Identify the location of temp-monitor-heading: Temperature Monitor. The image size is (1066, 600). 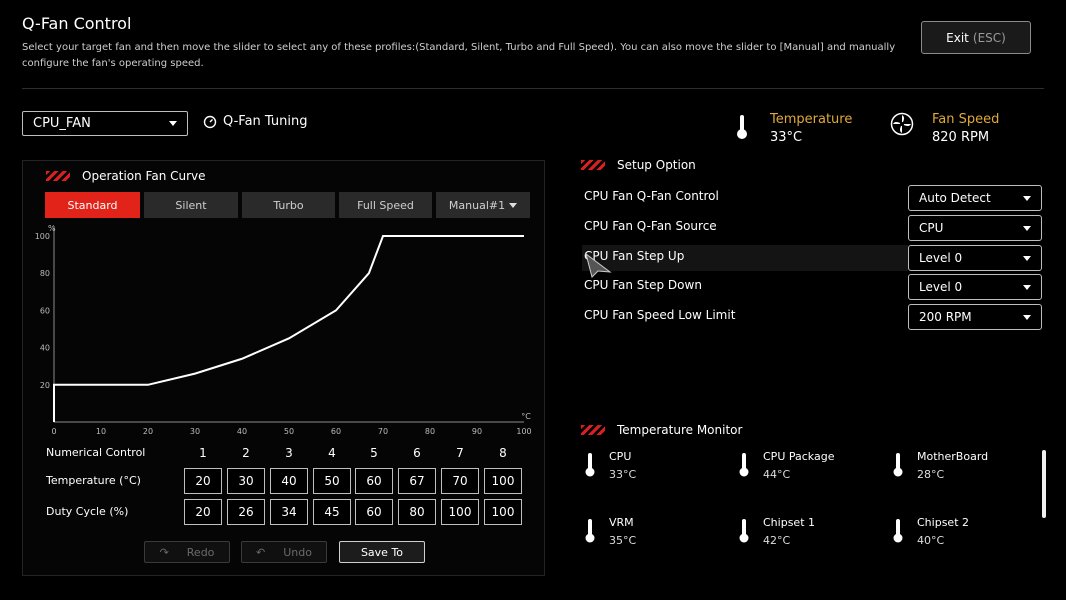
(661, 430).